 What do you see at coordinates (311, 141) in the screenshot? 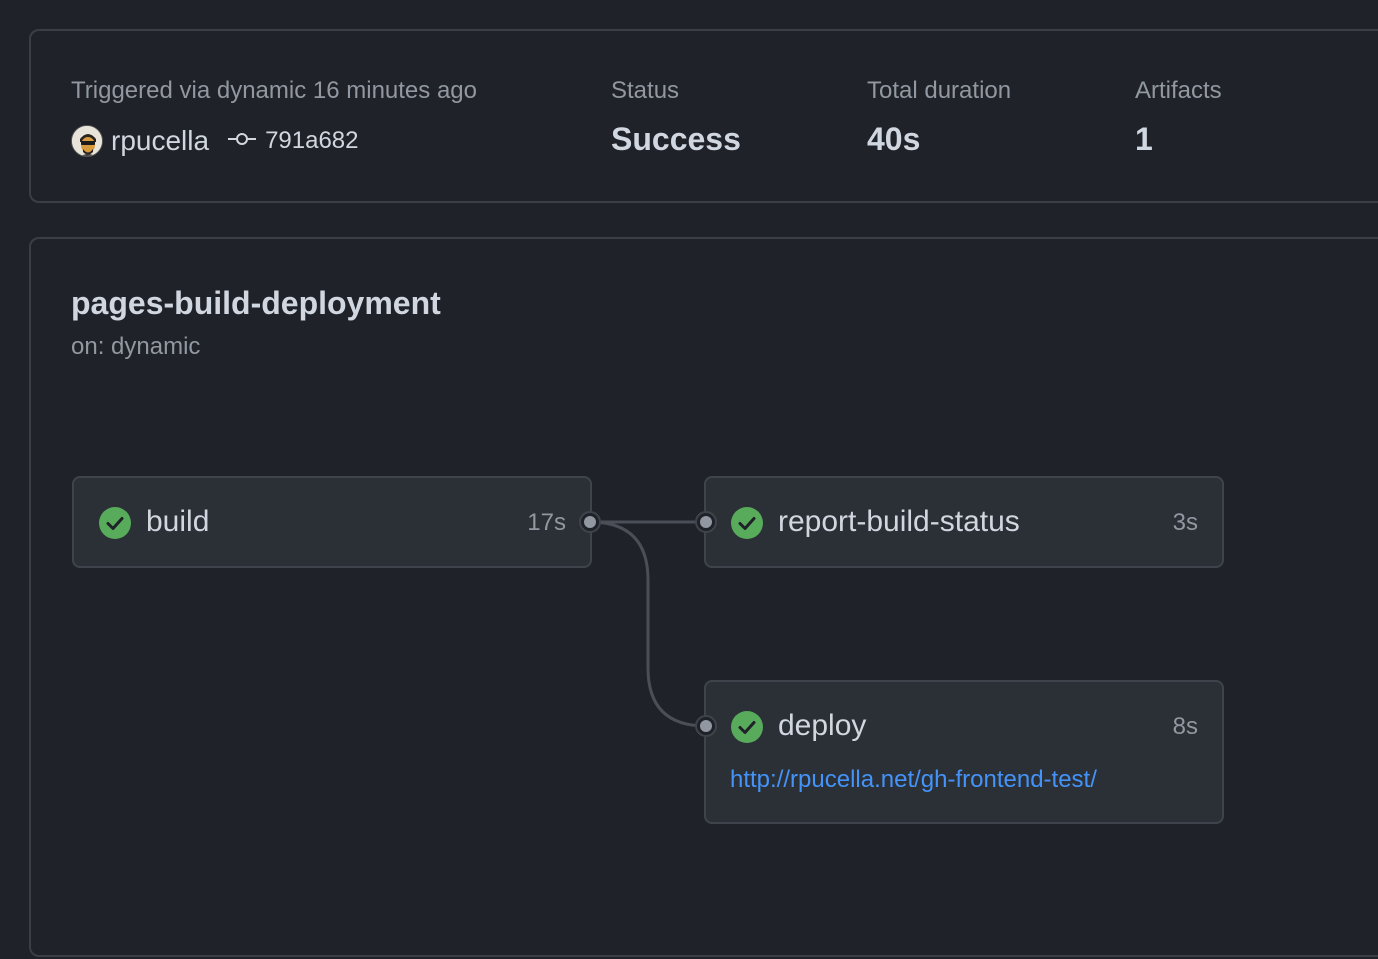
I see `commit-sha-link: 791a682` at bounding box center [311, 141].